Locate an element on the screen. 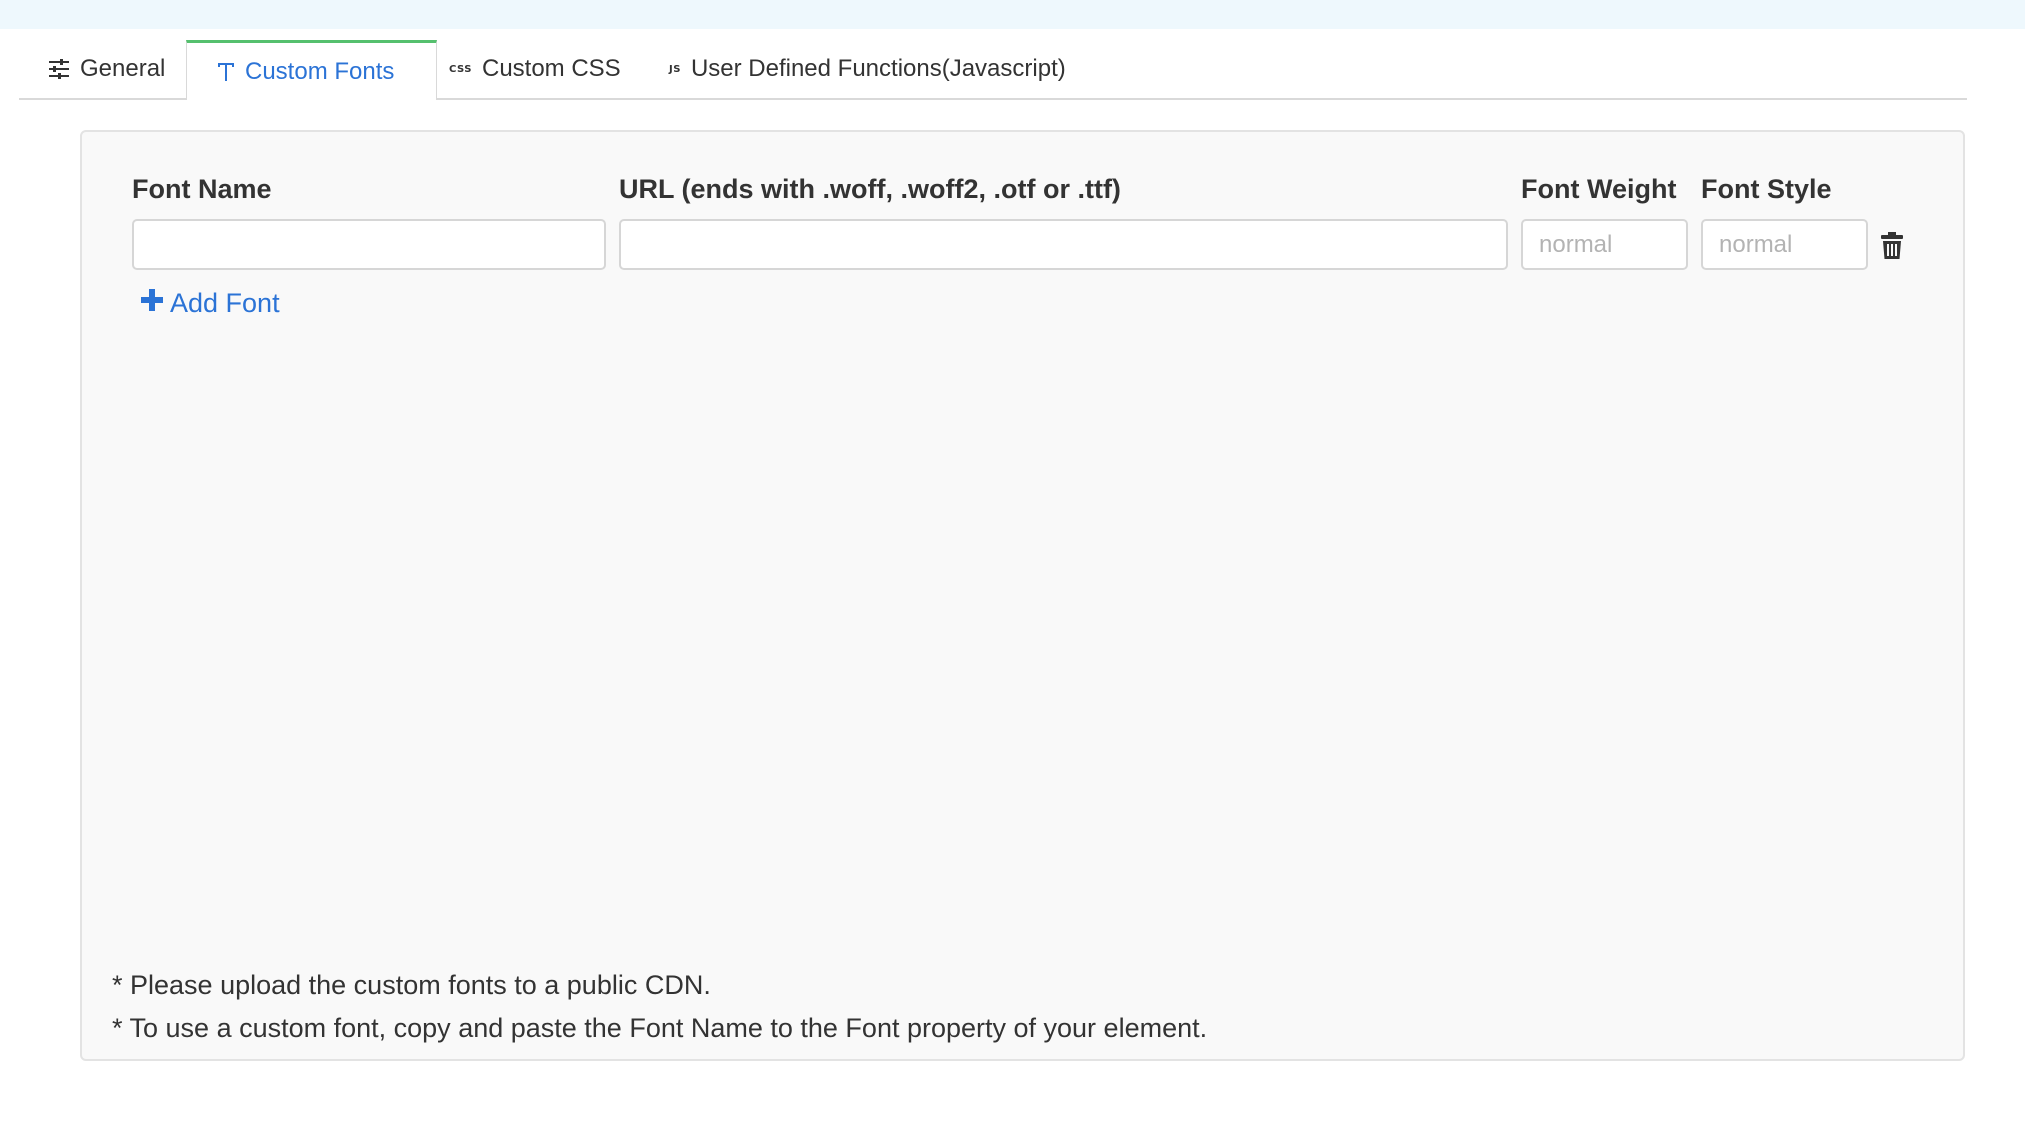 The width and height of the screenshot is (2025, 1121). font-weight-label: Font Weight is located at coordinates (1599, 189).